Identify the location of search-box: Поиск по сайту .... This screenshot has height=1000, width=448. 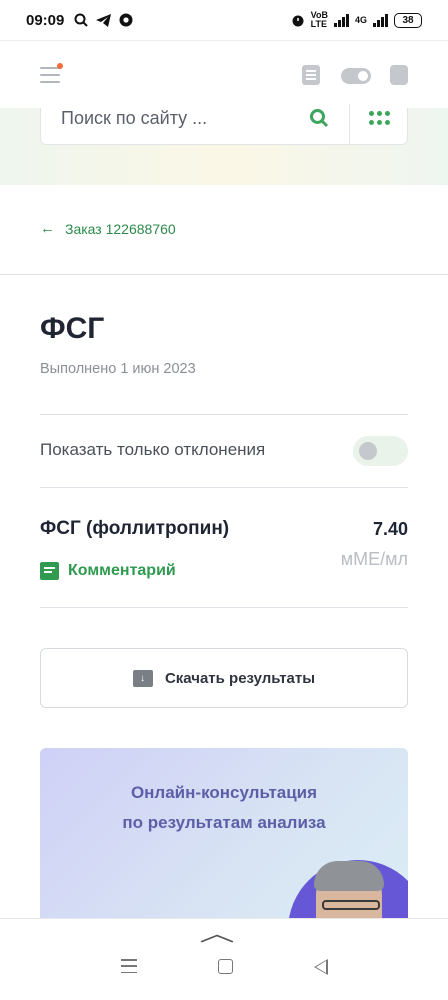
(224, 124).